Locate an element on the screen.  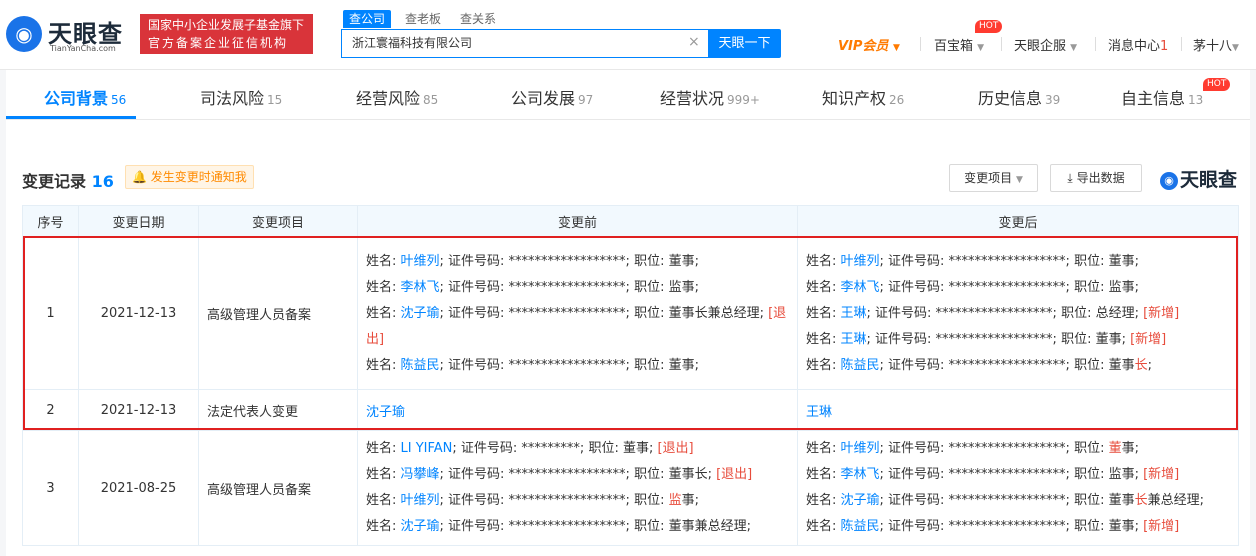
change-tag: [退出] is located at coordinates (734, 474).